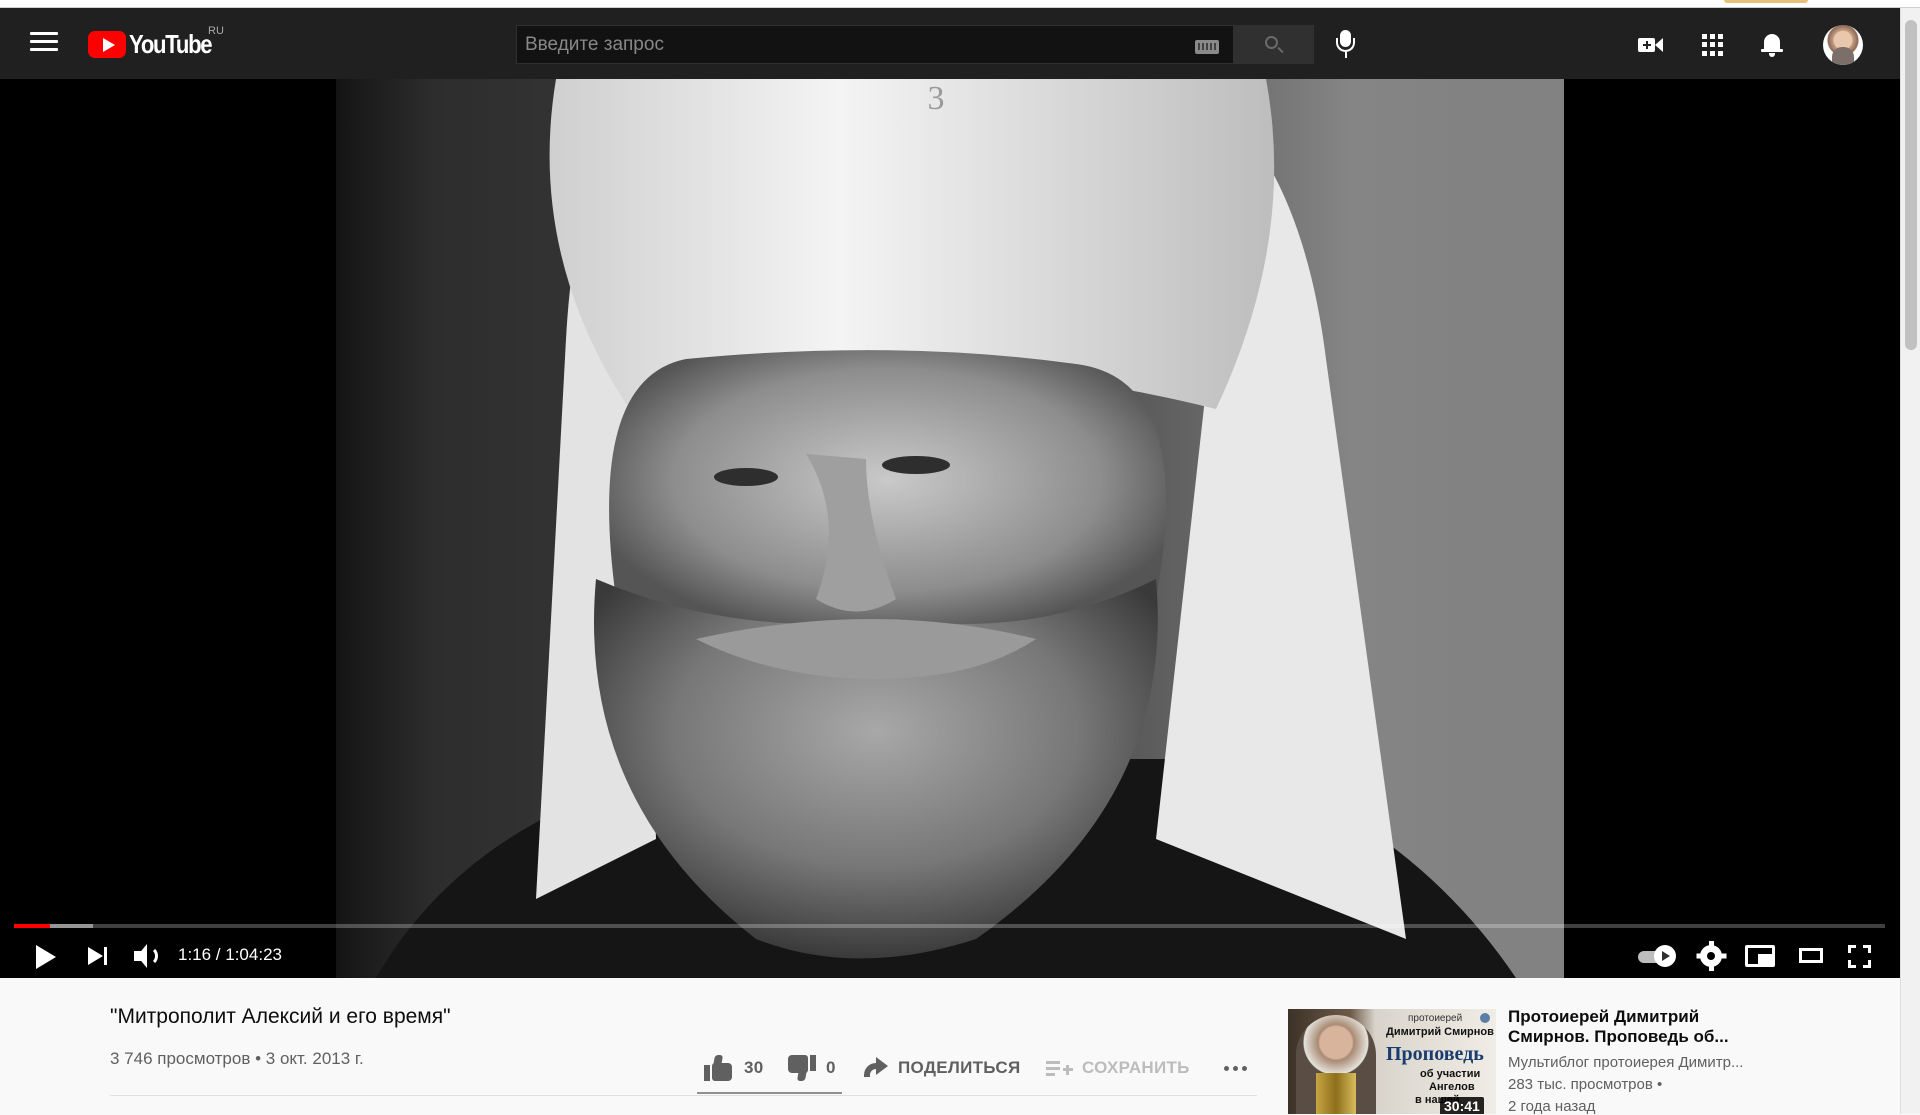  Describe the element at coordinates (99, 956) in the screenshot. I see `next-video-button` at that location.